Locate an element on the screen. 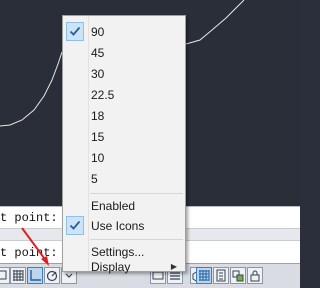  menu-item-label: 30 is located at coordinates (98, 74).